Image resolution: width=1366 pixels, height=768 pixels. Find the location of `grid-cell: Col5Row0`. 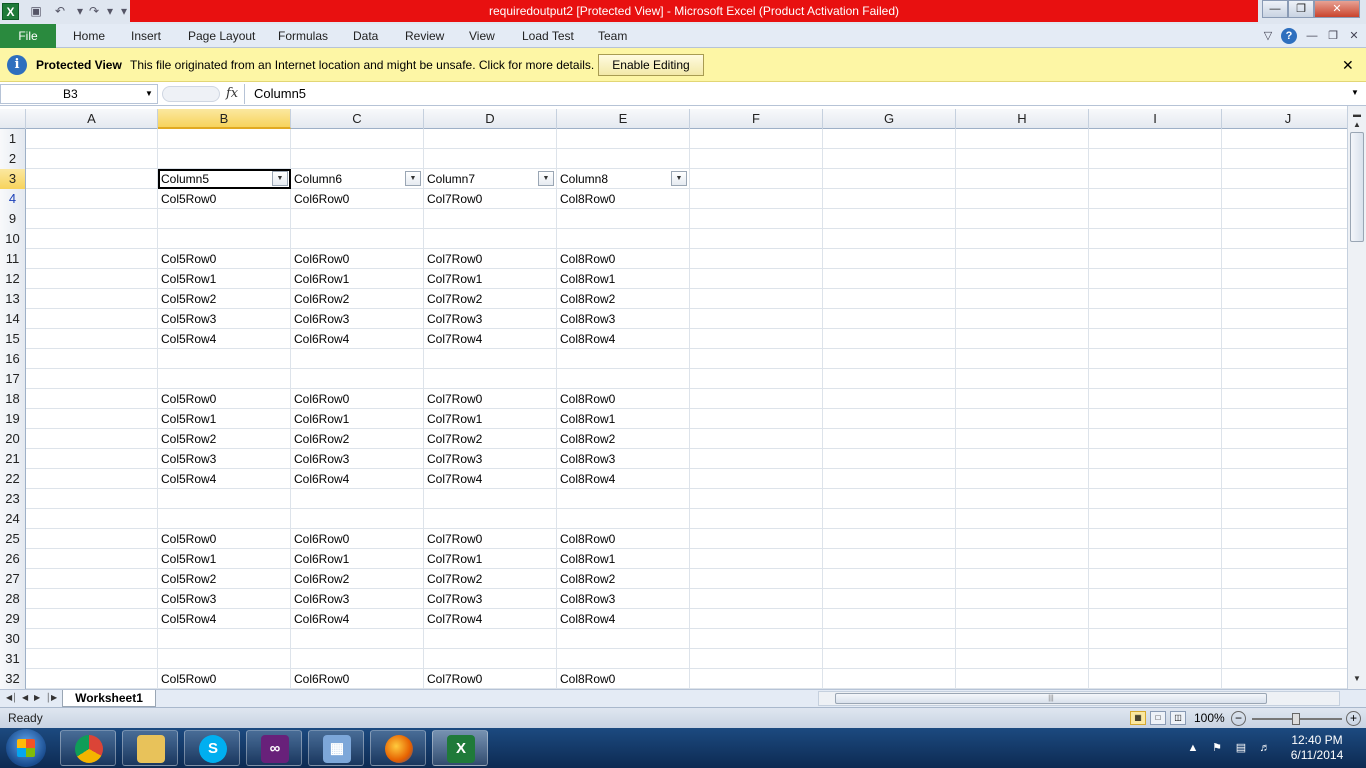

grid-cell: Col5Row0 is located at coordinates (224, 539).